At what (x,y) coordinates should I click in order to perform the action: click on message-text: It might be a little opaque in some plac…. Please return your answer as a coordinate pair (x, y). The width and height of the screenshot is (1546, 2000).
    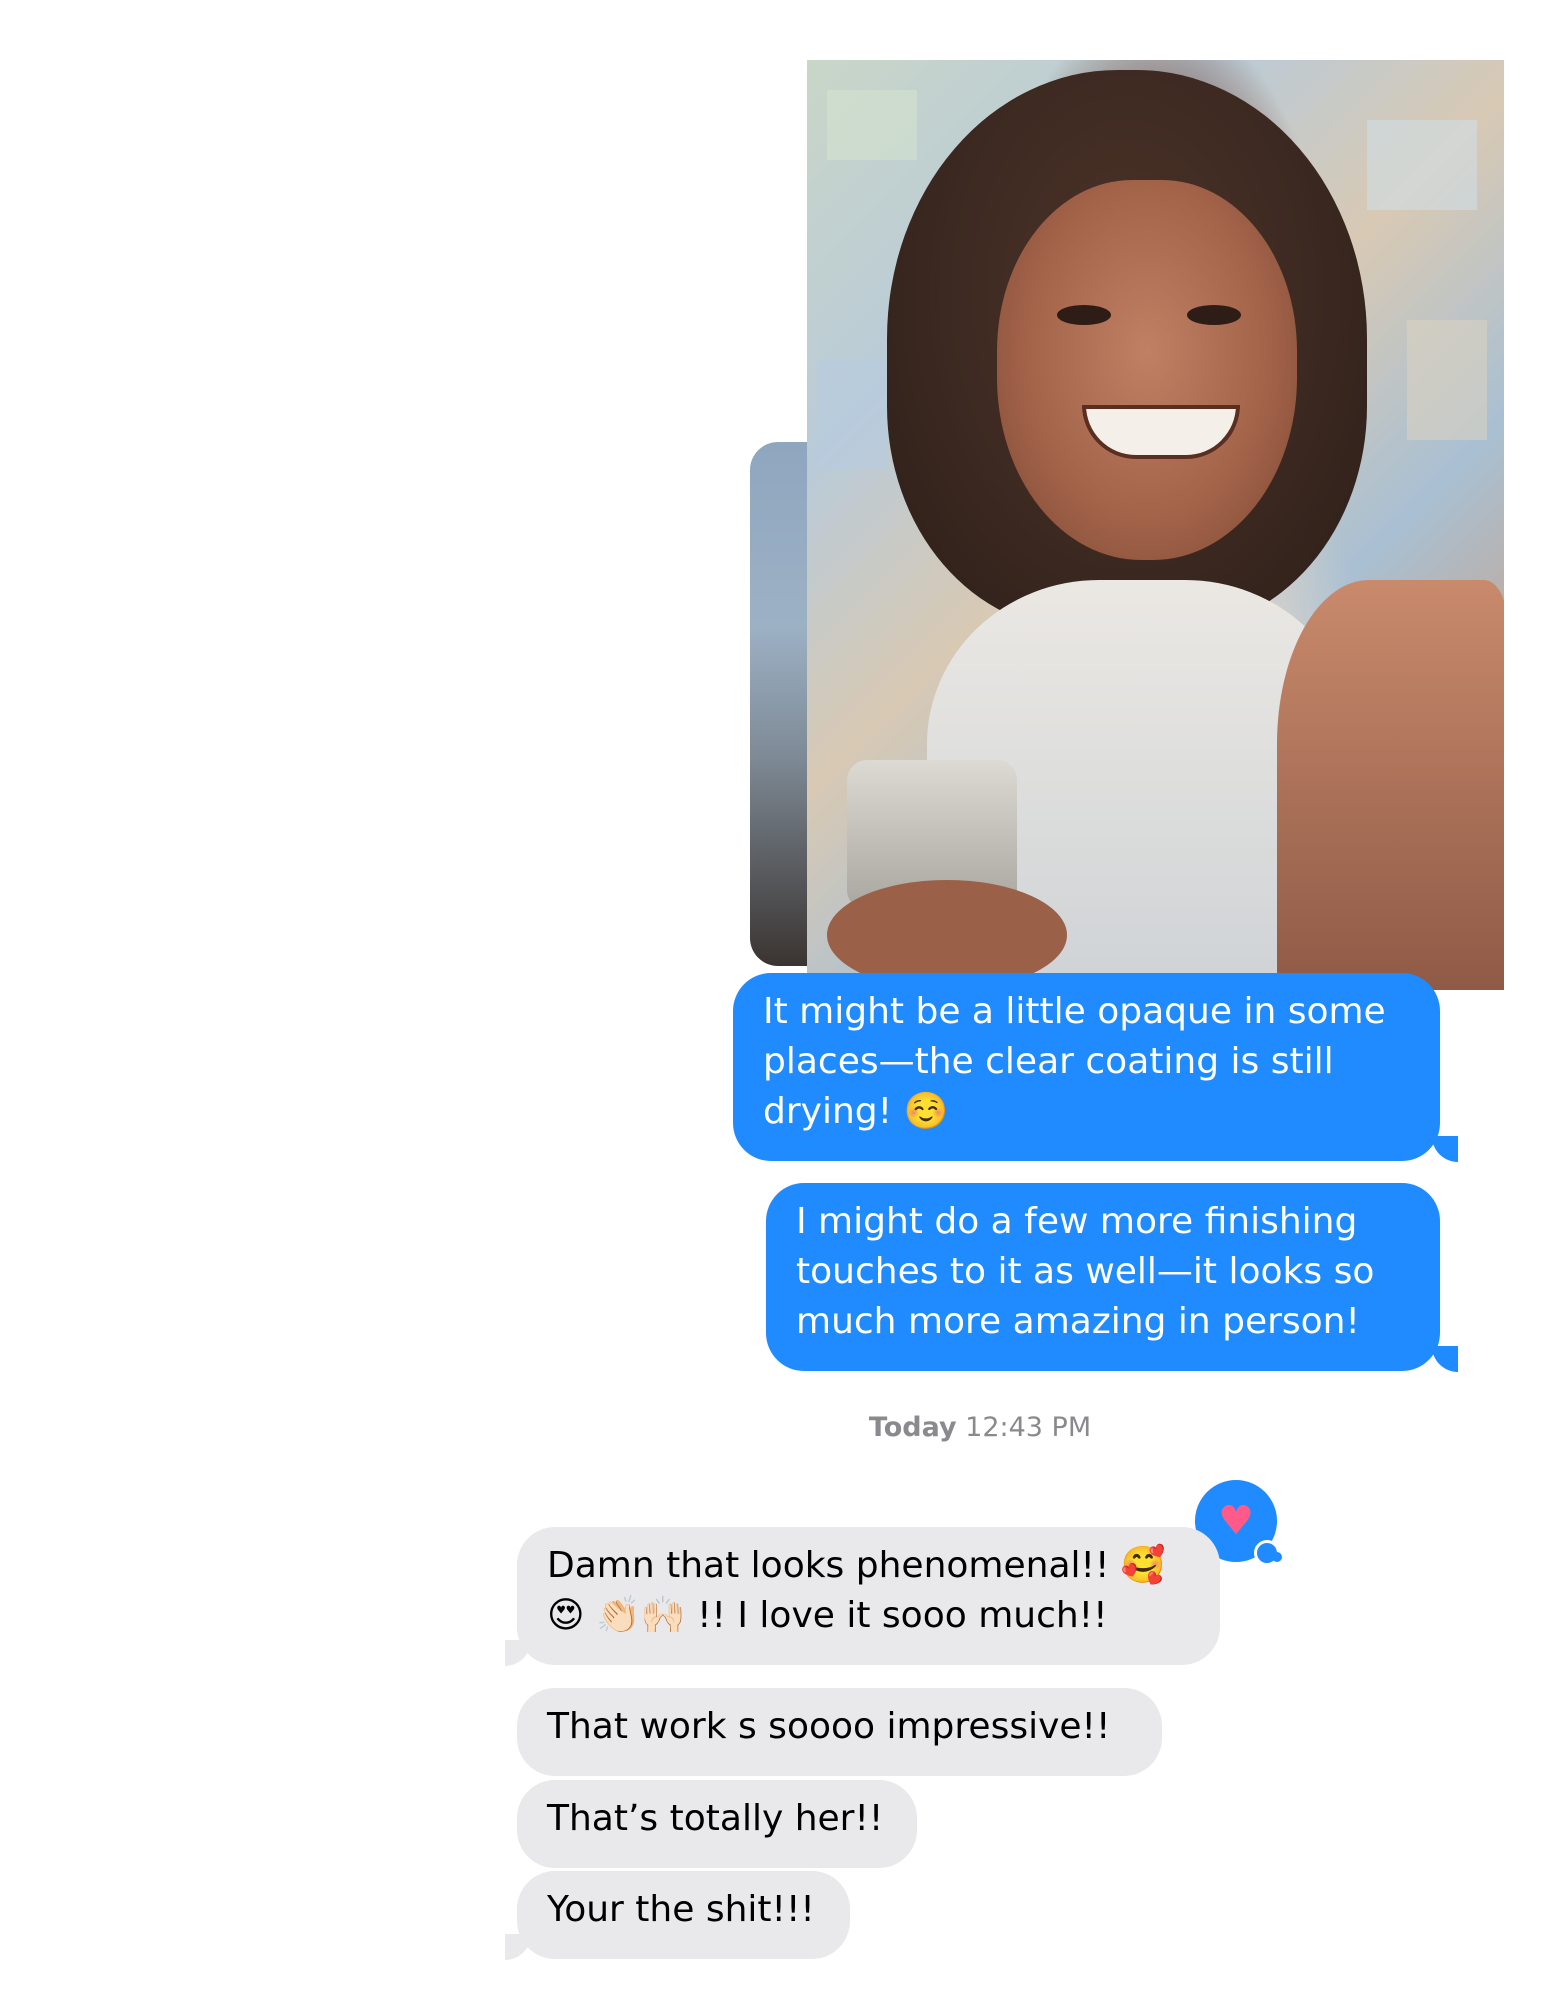
    Looking at the image, I should click on (1074, 1061).